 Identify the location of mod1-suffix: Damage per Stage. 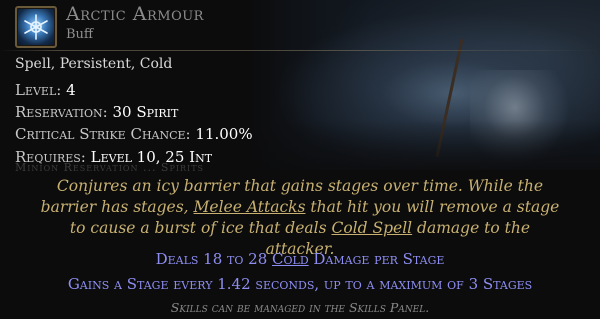
(376, 259).